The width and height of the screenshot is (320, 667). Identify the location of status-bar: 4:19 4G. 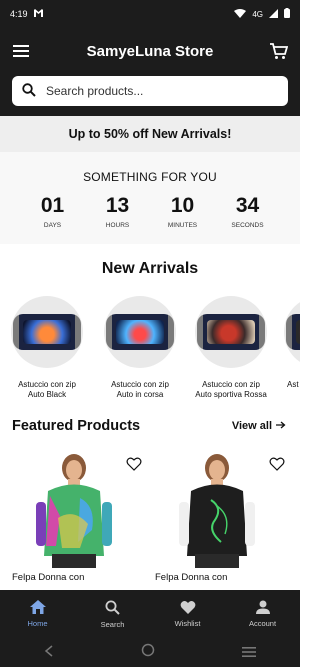
(150, 14).